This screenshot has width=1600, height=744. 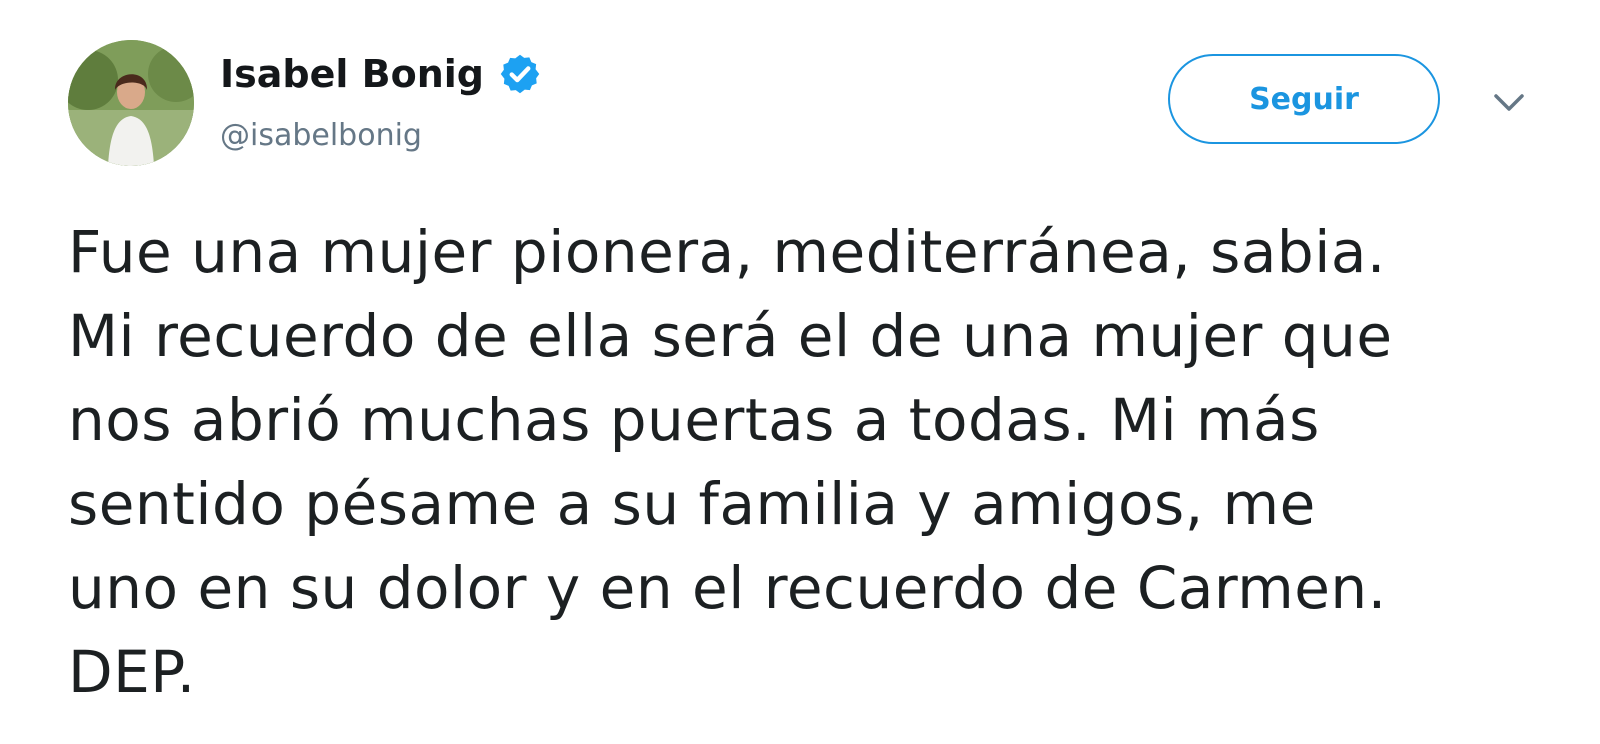 What do you see at coordinates (132, 672) in the screenshot?
I see `tweet-text-line: DEP.` at bounding box center [132, 672].